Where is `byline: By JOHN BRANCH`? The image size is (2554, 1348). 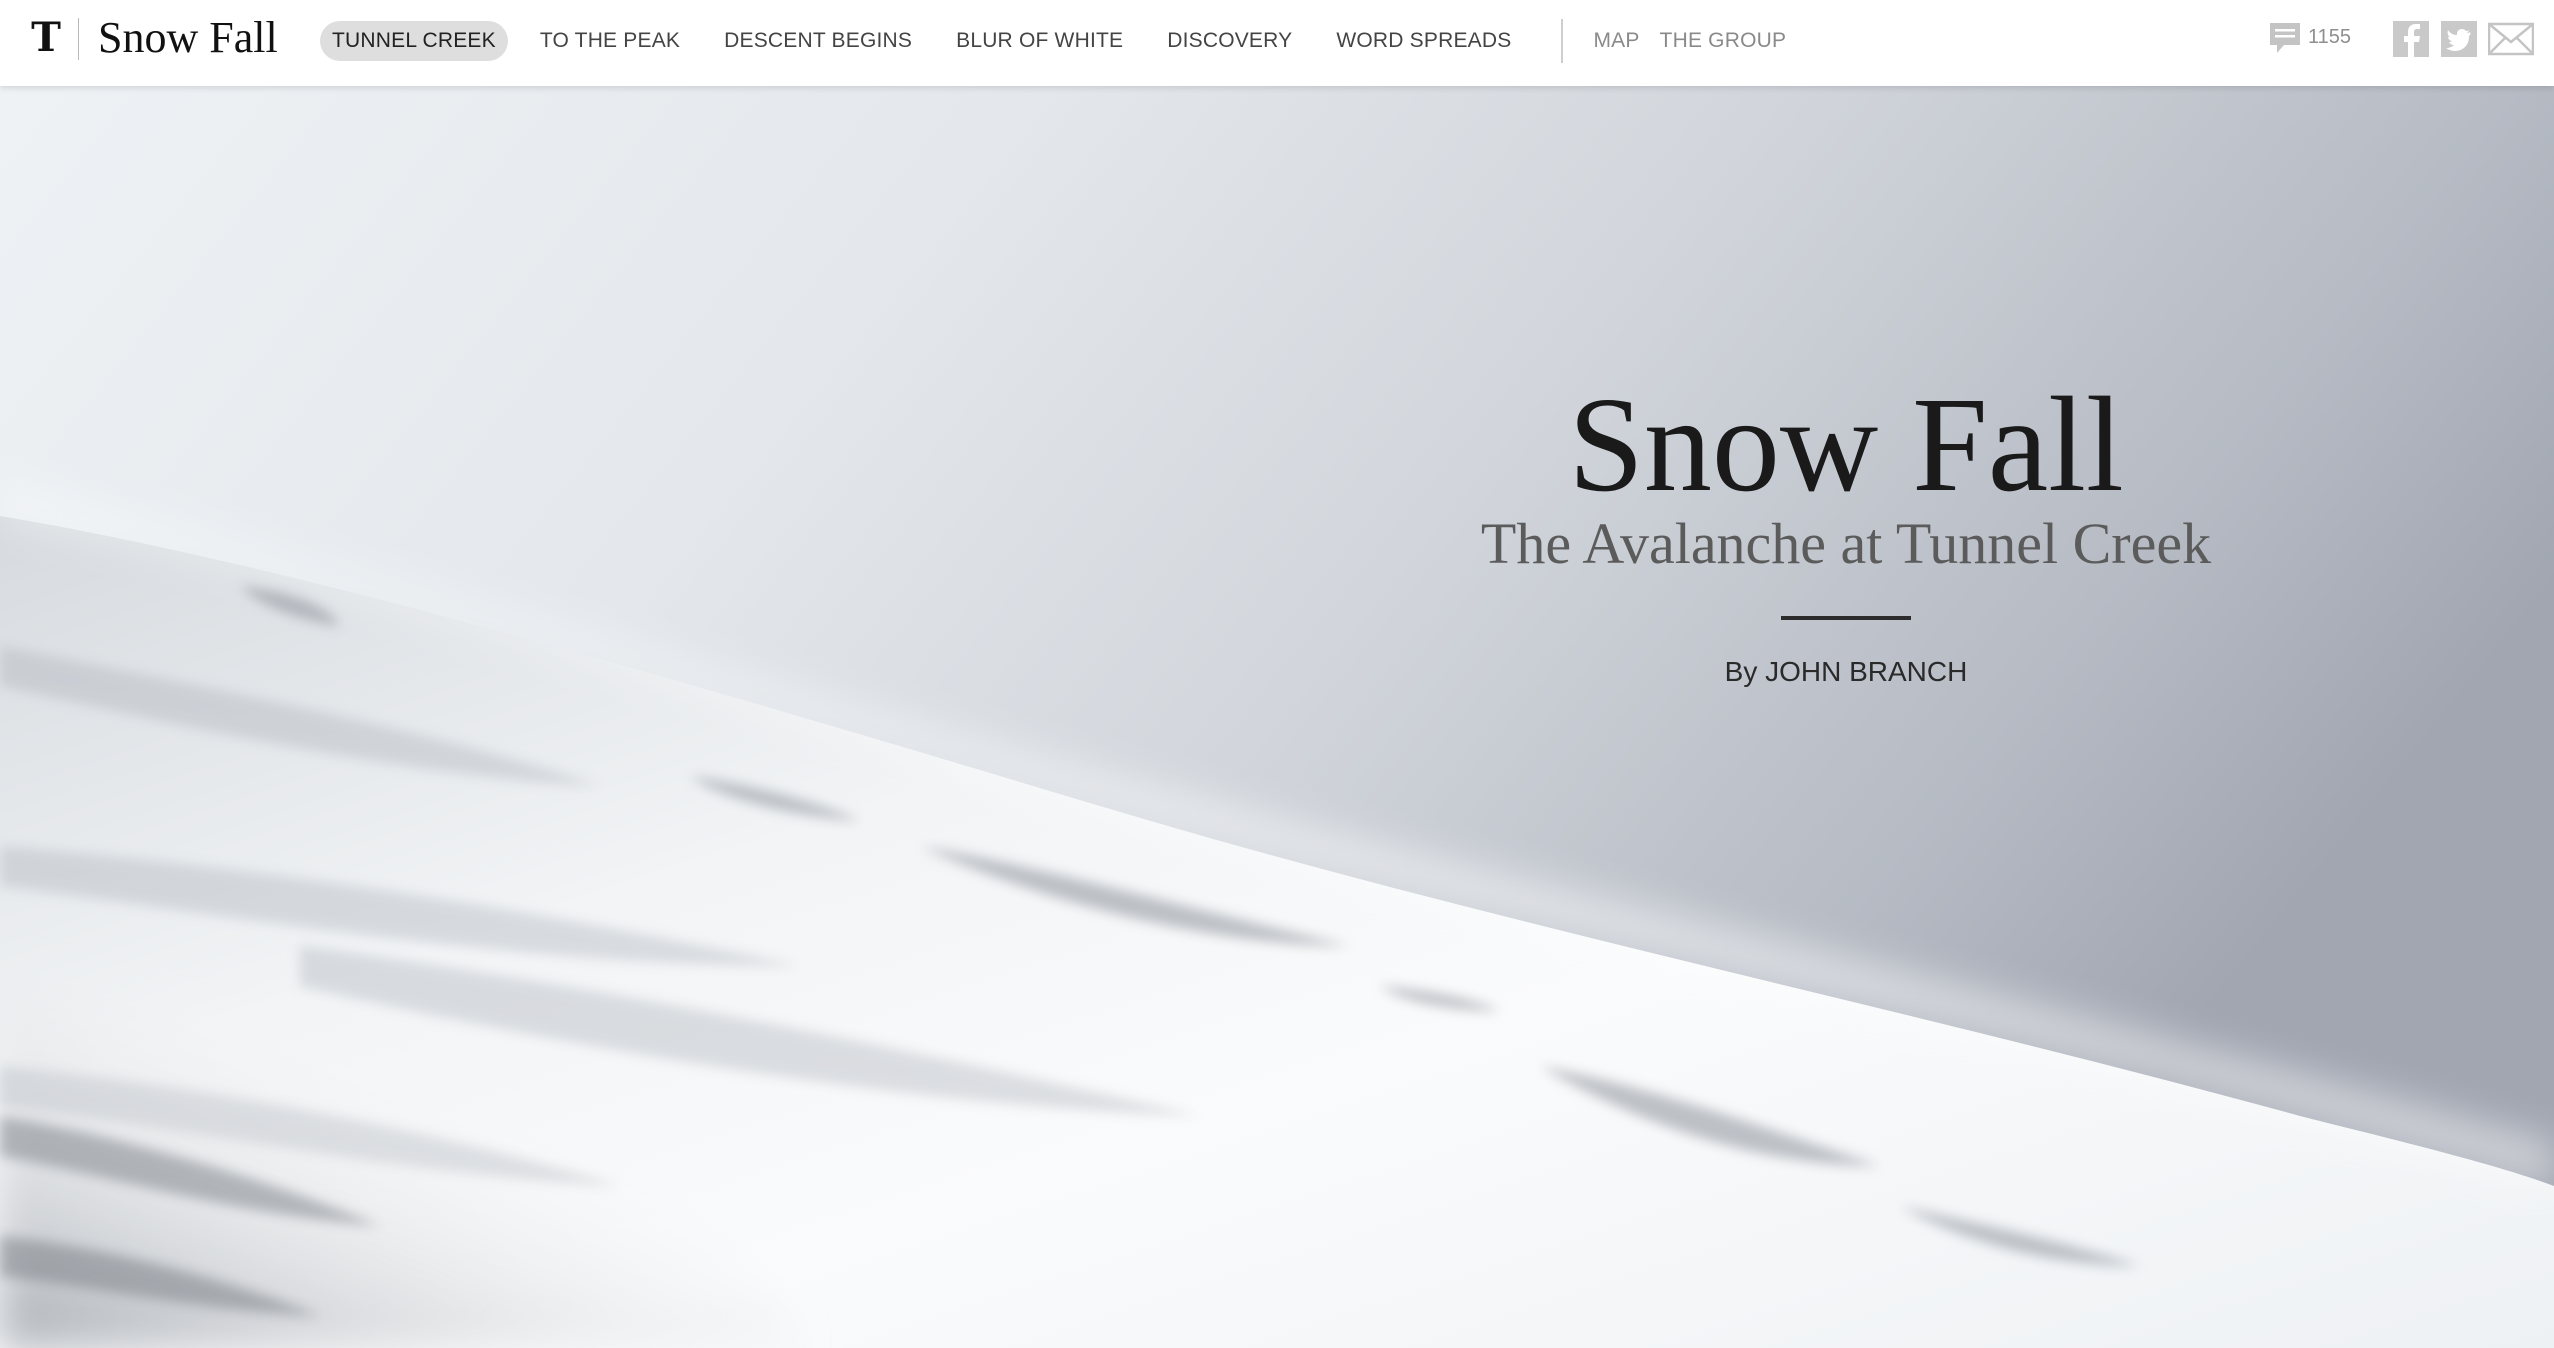
byline: By JOHN BRANCH is located at coordinates (1846, 672).